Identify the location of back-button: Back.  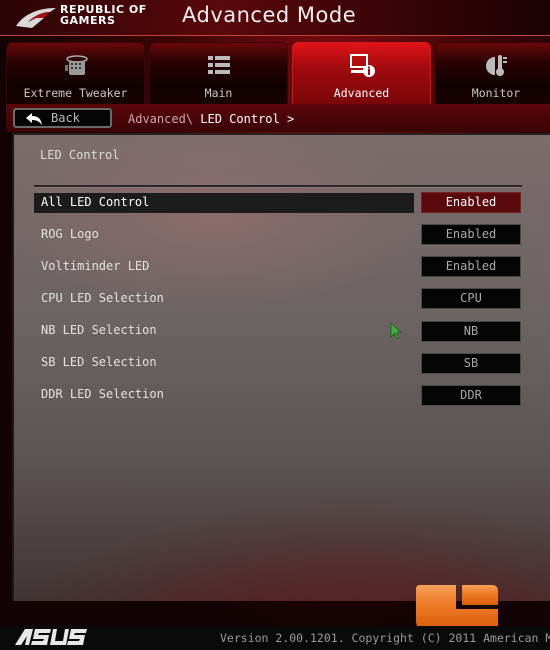
(62, 118).